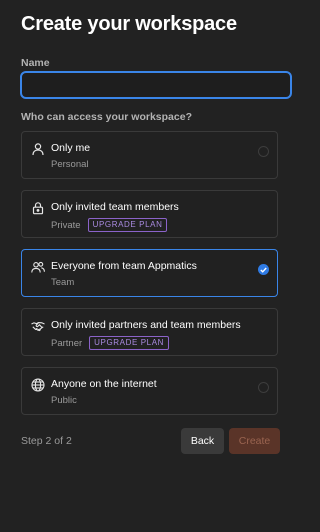  Describe the element at coordinates (38, 267) in the screenshot. I see `people-icon` at that location.